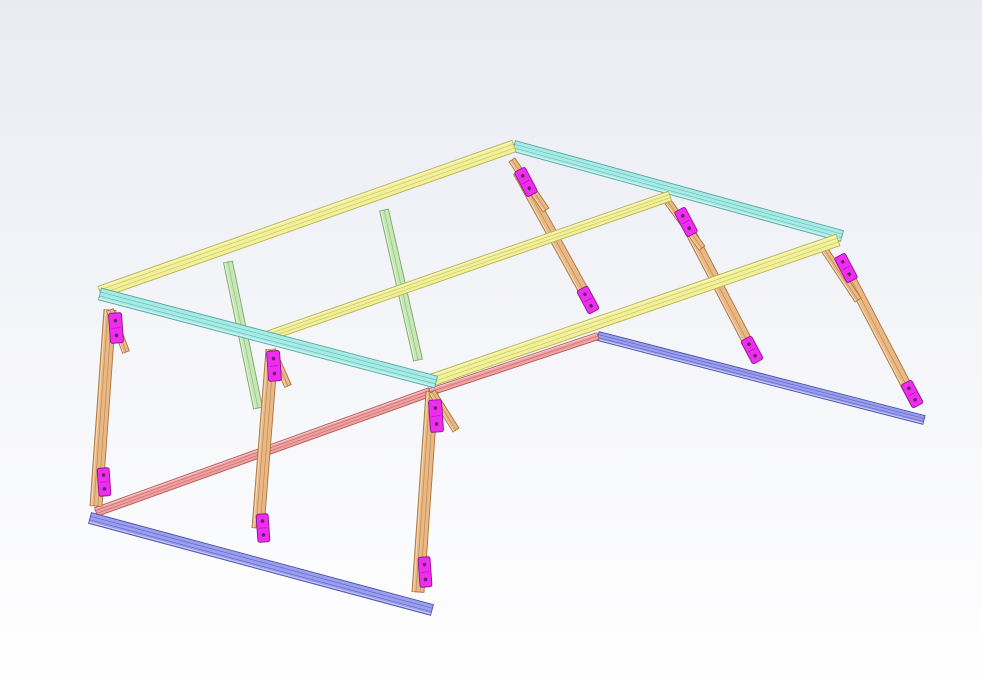  Describe the element at coordinates (678, 191) in the screenshot. I see `top-right-rail` at that location.